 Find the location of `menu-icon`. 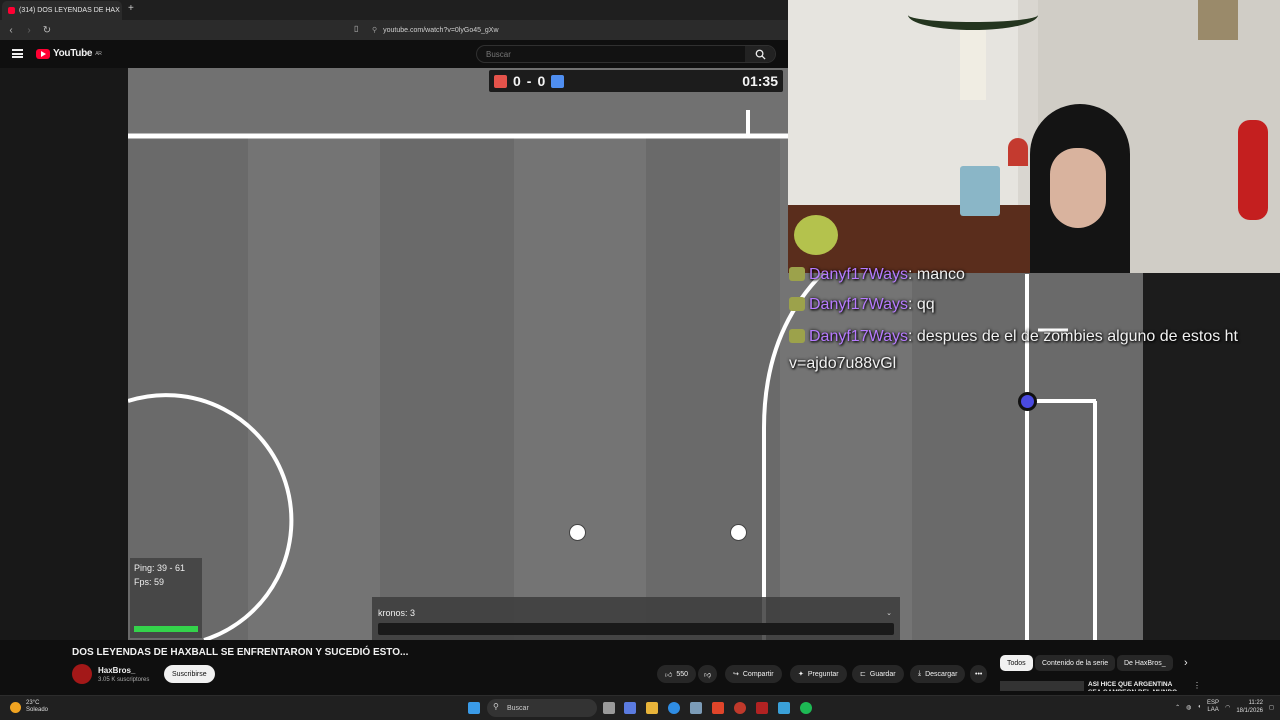

menu-icon is located at coordinates (17, 53).